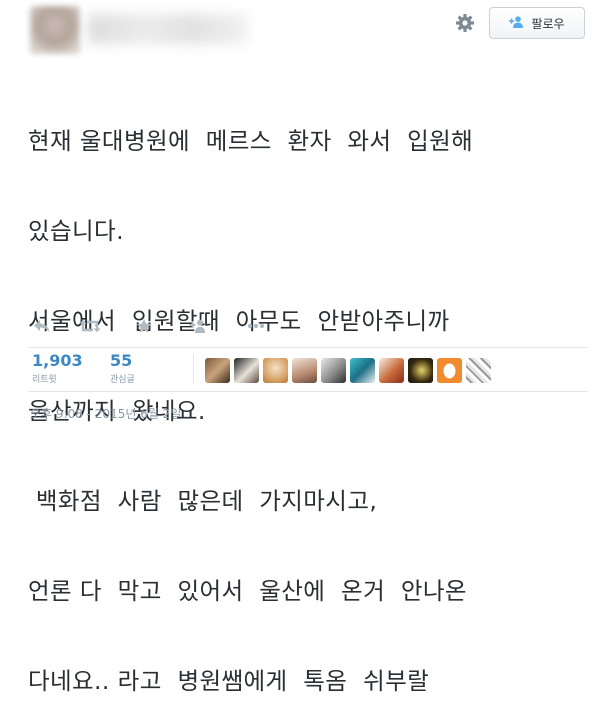  I want to click on retweet-icon, so click(90, 326).